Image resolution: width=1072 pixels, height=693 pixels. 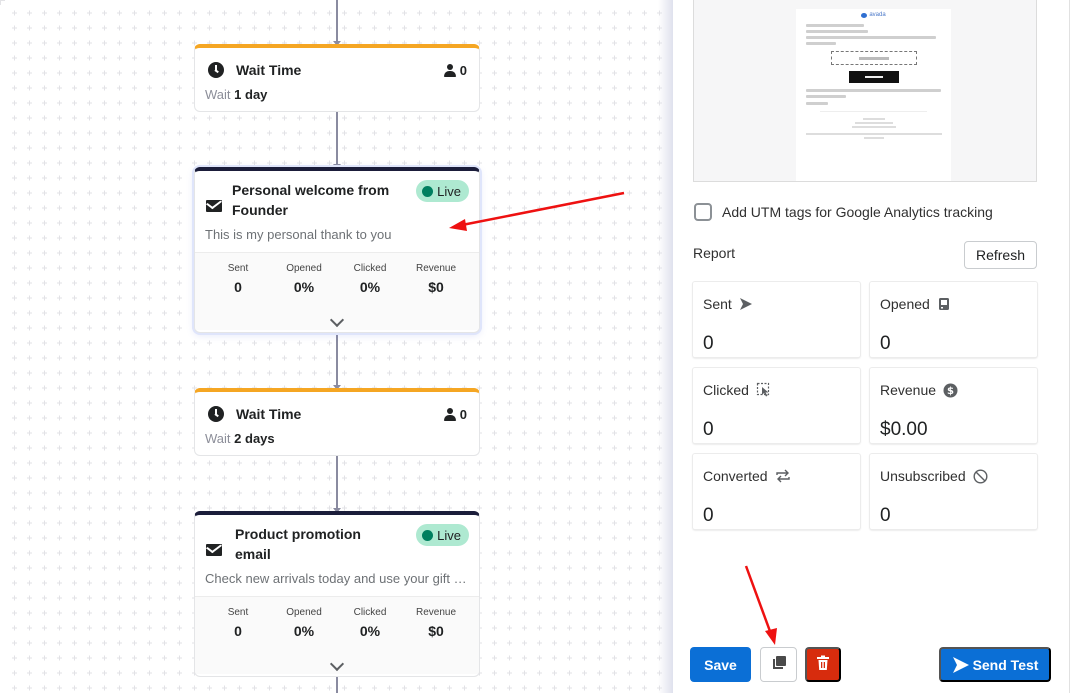 I want to click on status-badge: Live, so click(x=442, y=535).